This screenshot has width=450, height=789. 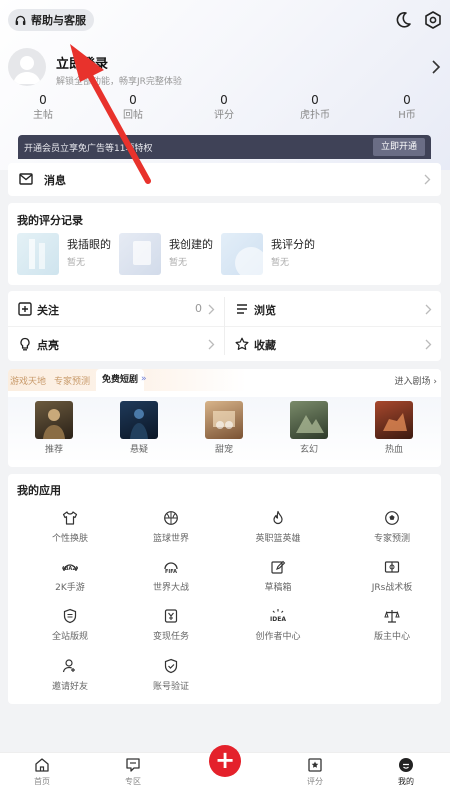 I want to click on app-monetize-tasks: 变现任务, so click(x=171, y=625).